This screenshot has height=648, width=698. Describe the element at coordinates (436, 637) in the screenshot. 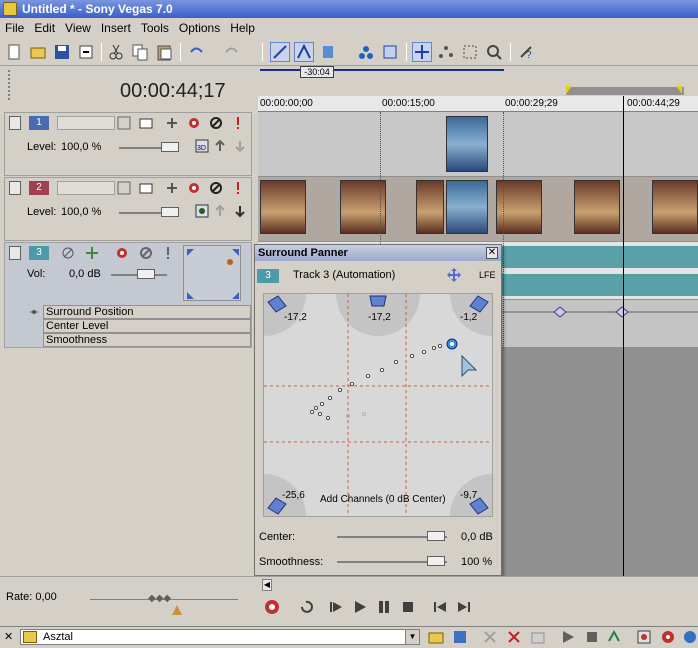

I see `up-folder-icon` at that location.